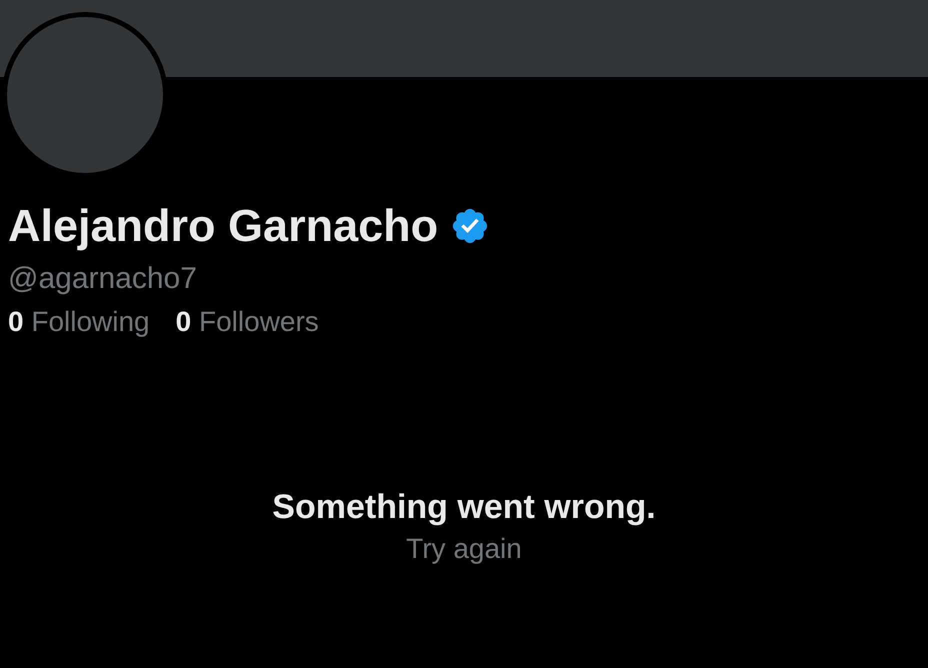 Image resolution: width=928 pixels, height=668 pixels. Describe the element at coordinates (464, 507) in the screenshot. I see `error-message: Something went wrong.` at that location.